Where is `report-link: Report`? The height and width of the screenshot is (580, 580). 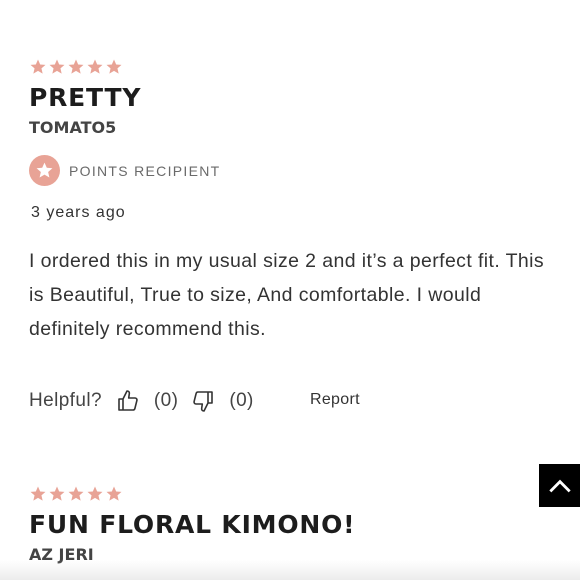
report-link: Report is located at coordinates (335, 400).